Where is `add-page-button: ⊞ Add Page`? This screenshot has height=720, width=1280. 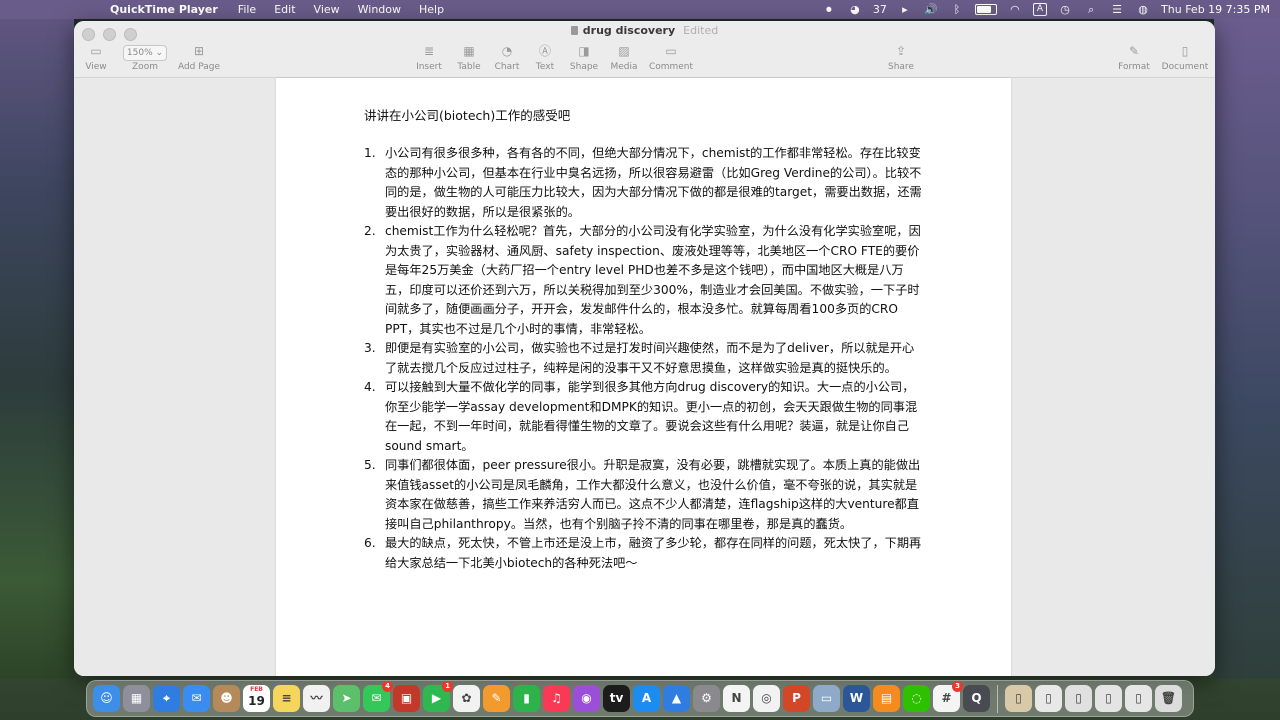
add-page-button: ⊞ Add Page is located at coordinates (199, 57).